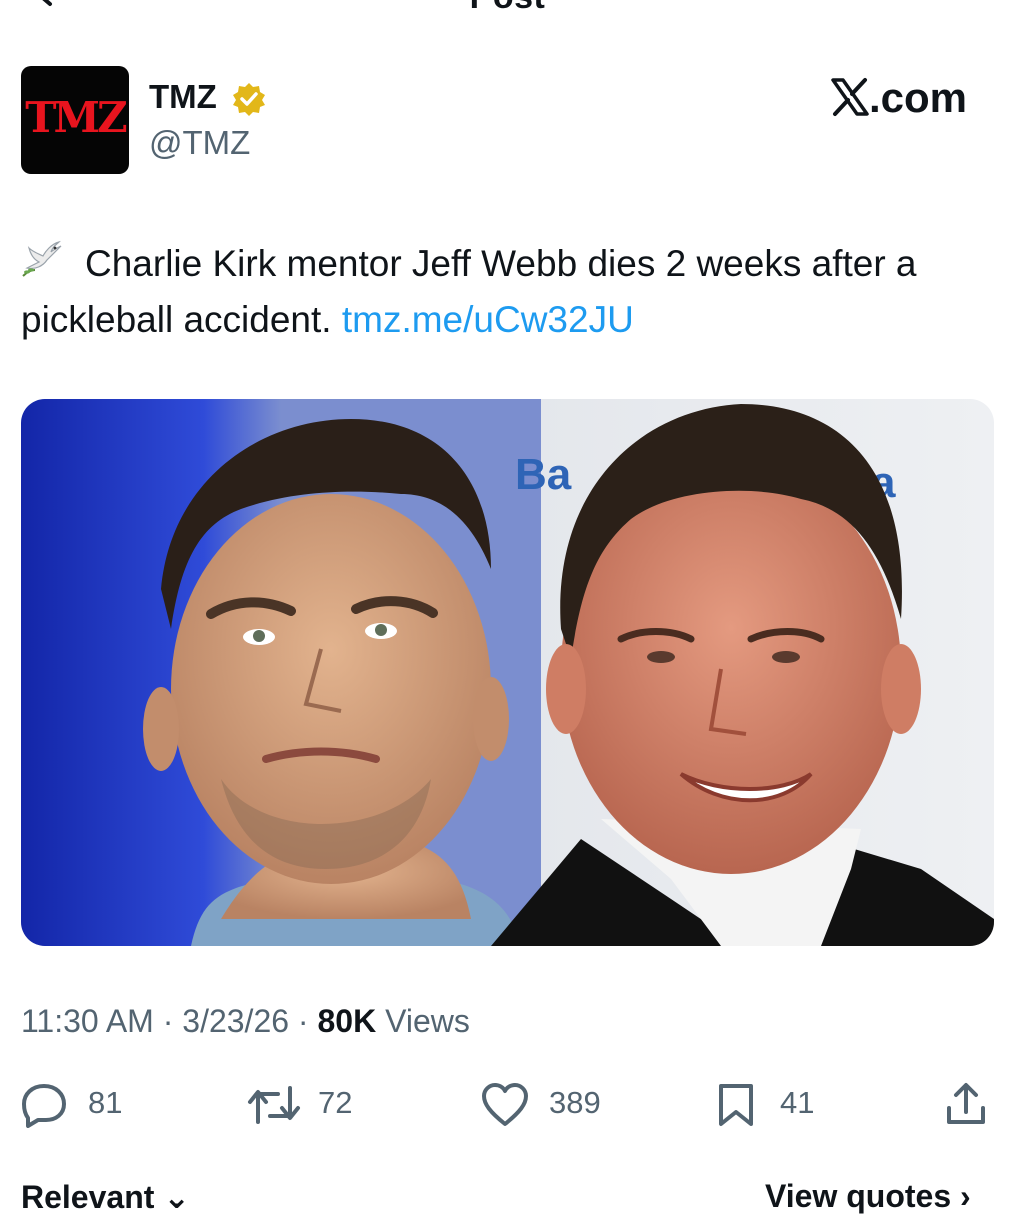 This screenshot has width=1015, height=1216. What do you see at coordinates (918, 97) in the screenshot?
I see `site-label: .com` at bounding box center [918, 97].